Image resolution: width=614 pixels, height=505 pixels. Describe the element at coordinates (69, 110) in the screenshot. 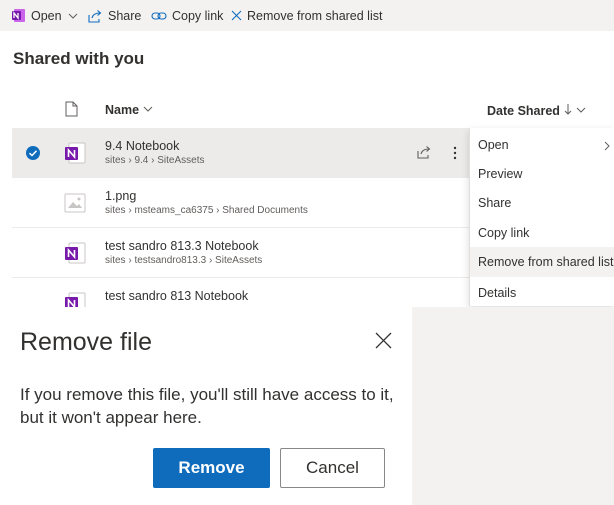

I see `file-type-icon` at that location.